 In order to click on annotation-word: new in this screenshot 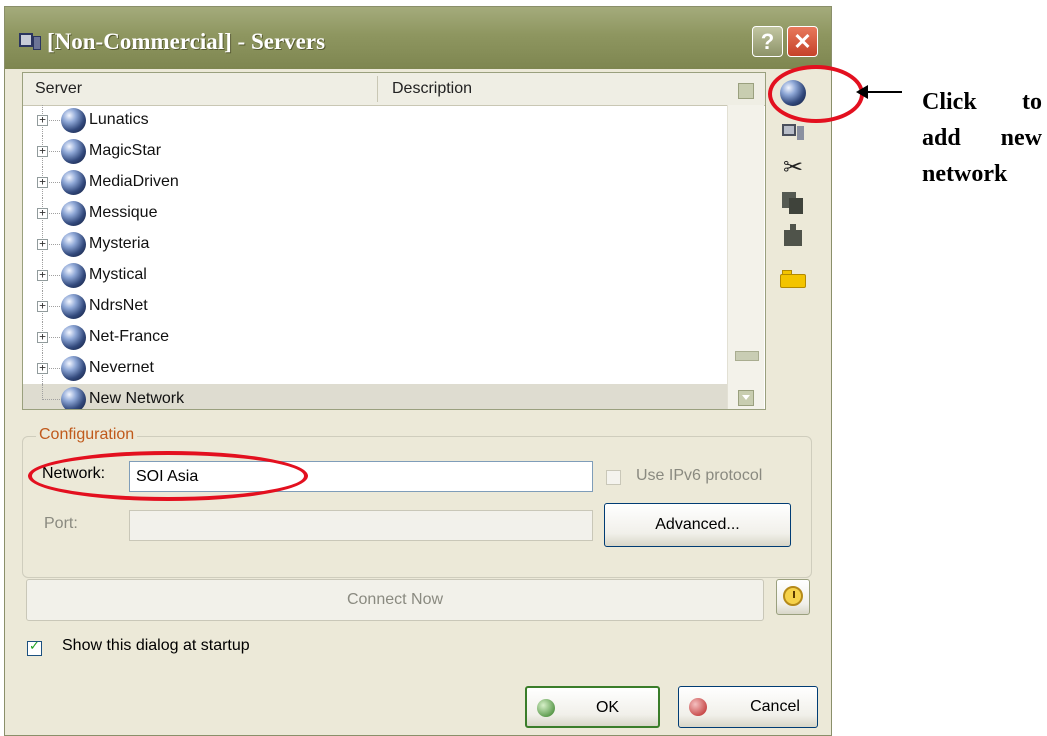, I will do `click(1021, 138)`.